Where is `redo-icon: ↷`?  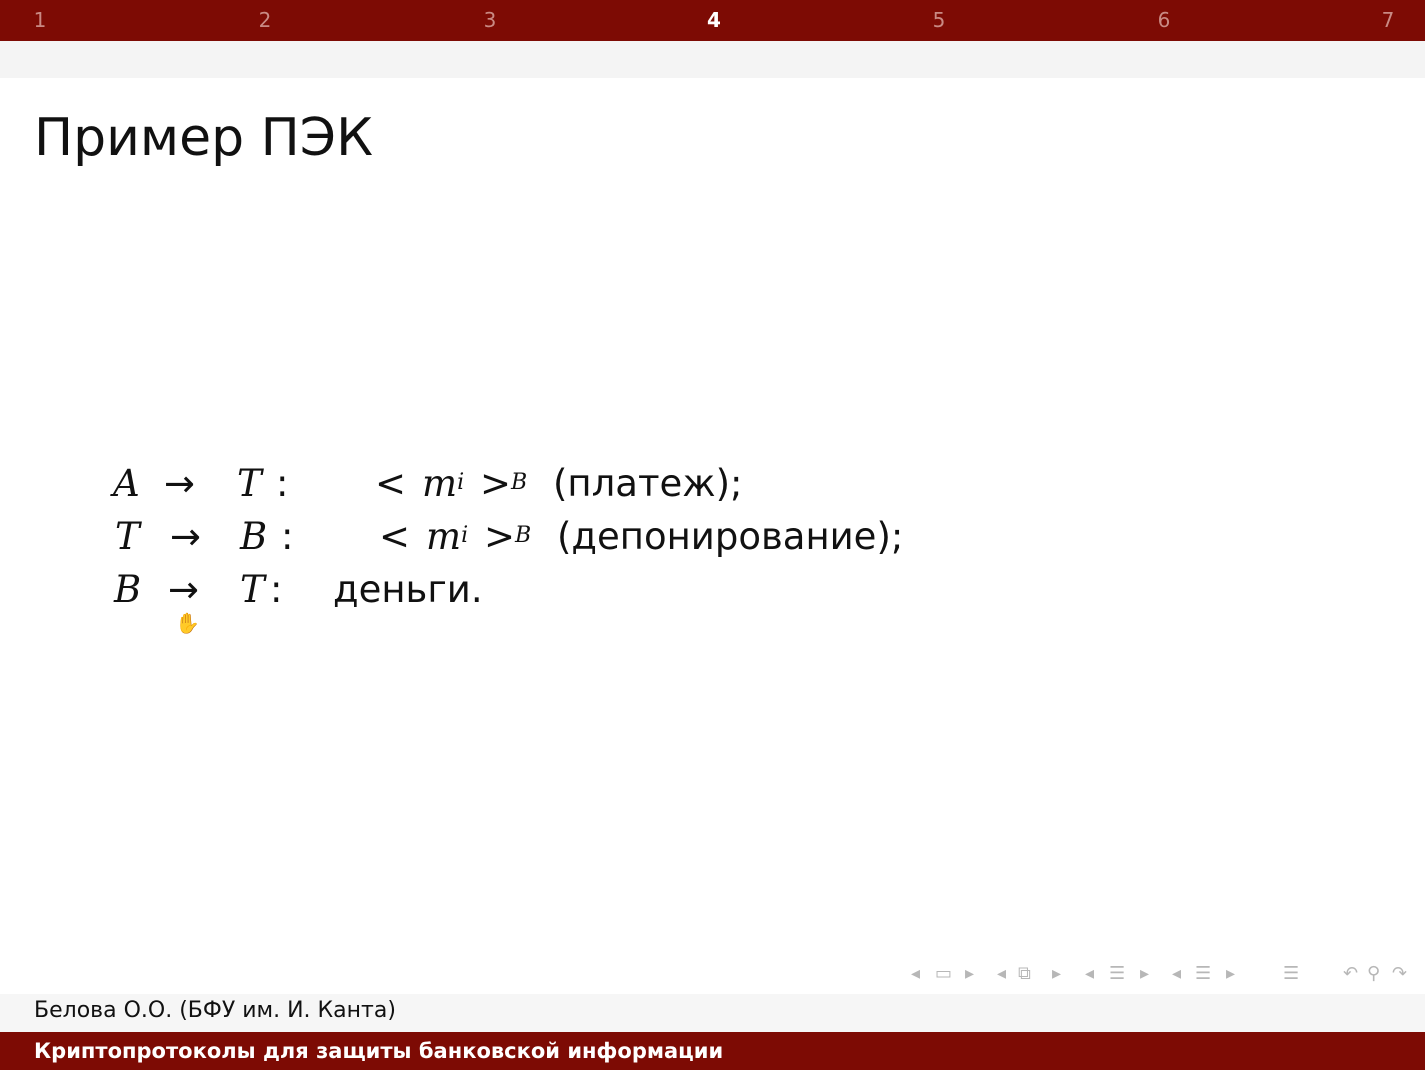 redo-icon: ↷ is located at coordinates (1399, 974).